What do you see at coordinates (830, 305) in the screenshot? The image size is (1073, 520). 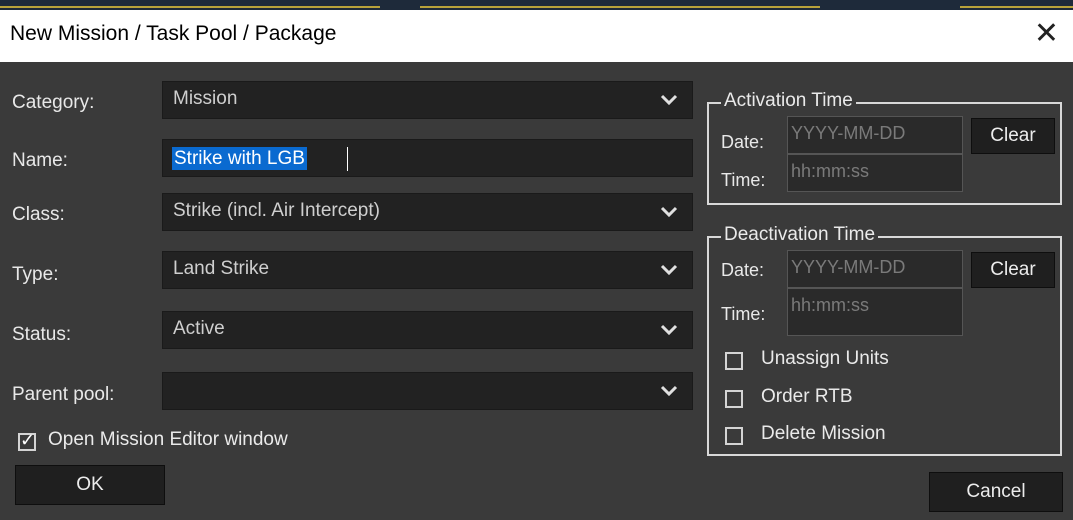 I see `deactivation-time-placeholder: hh:mm:ss` at bounding box center [830, 305].